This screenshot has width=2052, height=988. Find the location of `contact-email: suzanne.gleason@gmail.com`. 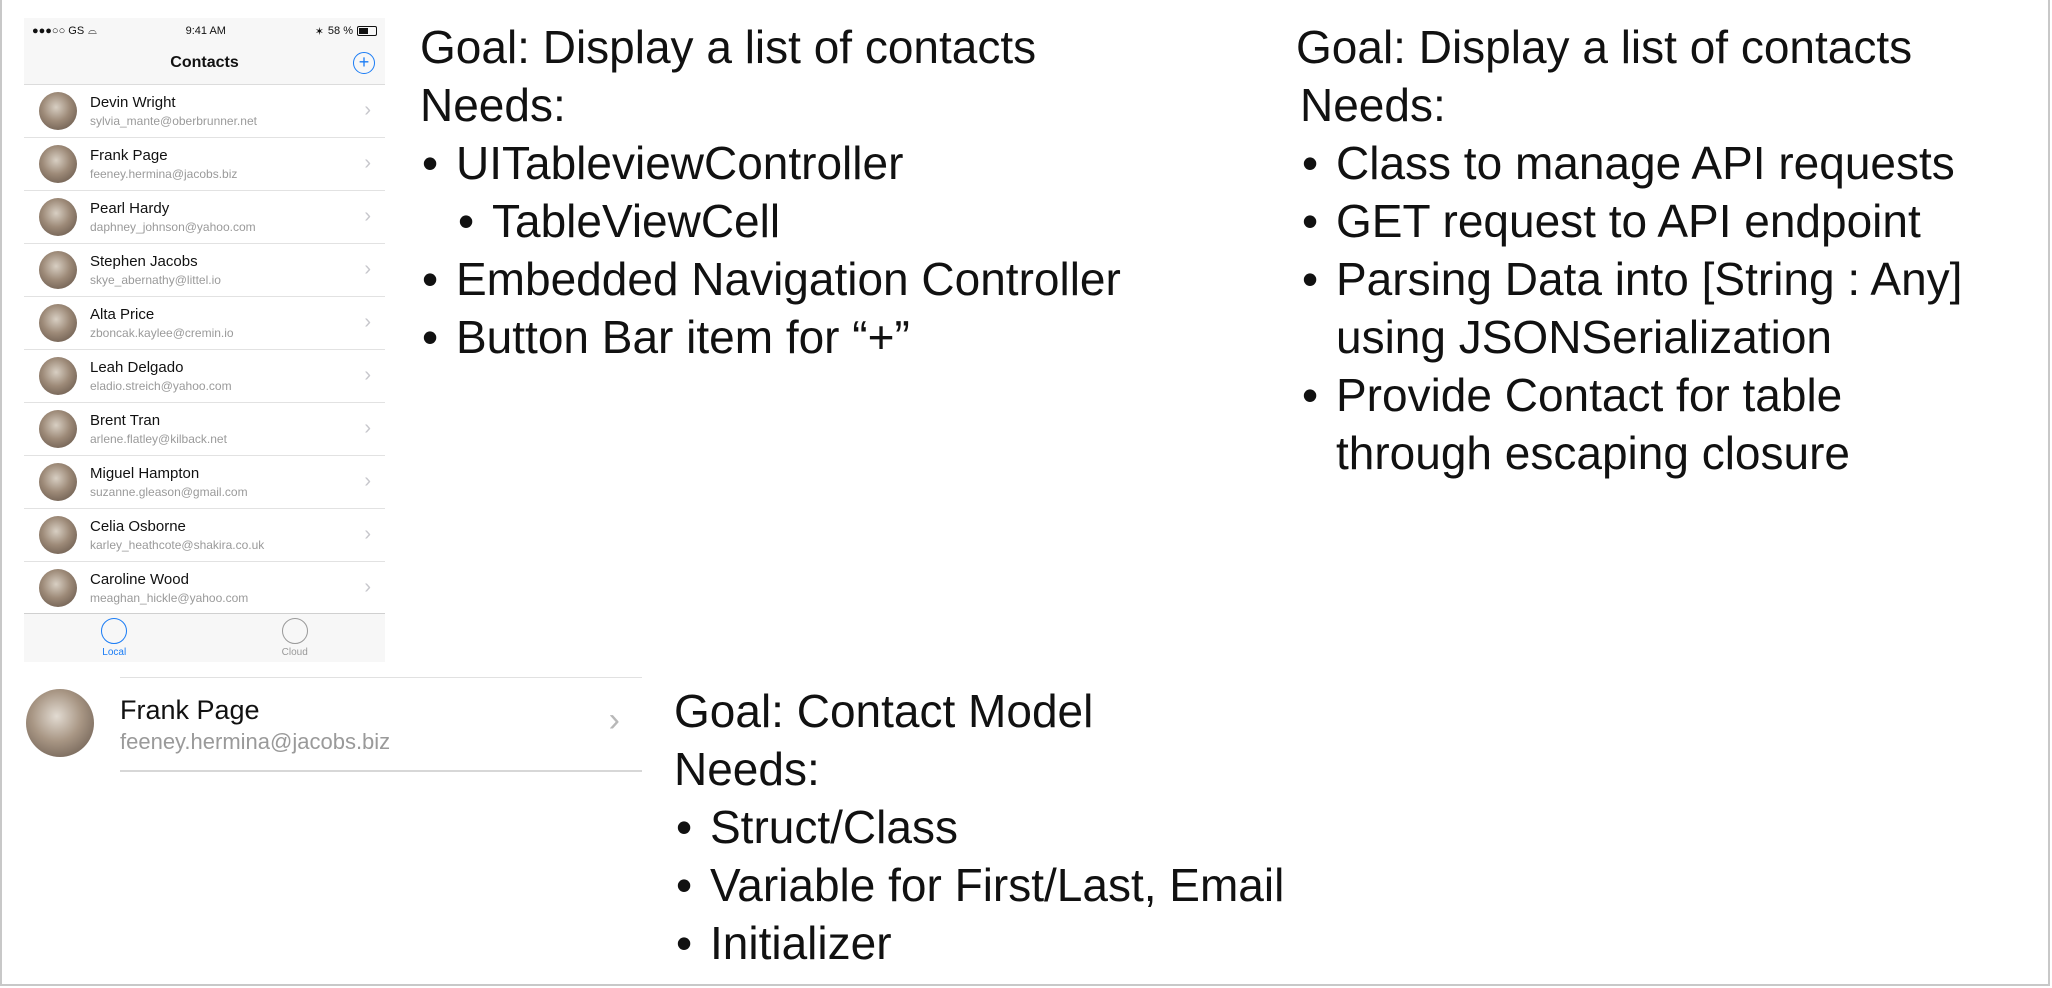

contact-email: suzanne.gleason@gmail.com is located at coordinates (169, 492).